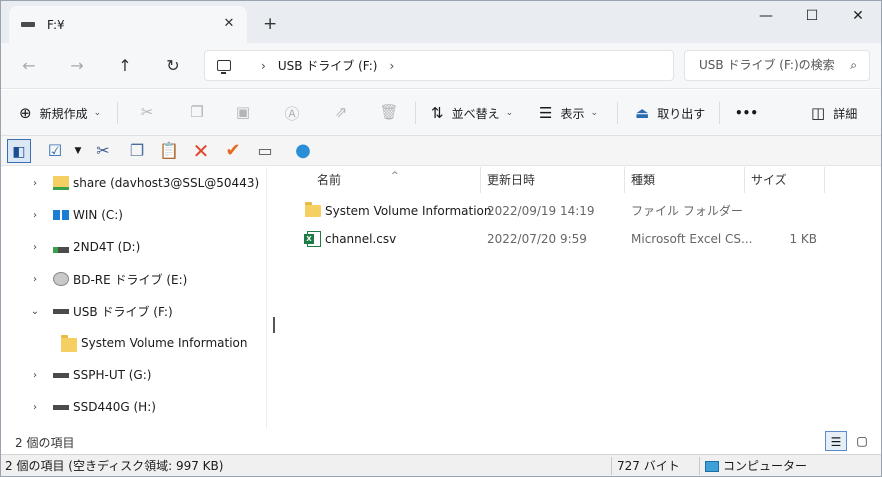 The width and height of the screenshot is (882, 477). I want to click on properties-icon: ▭, so click(265, 151).